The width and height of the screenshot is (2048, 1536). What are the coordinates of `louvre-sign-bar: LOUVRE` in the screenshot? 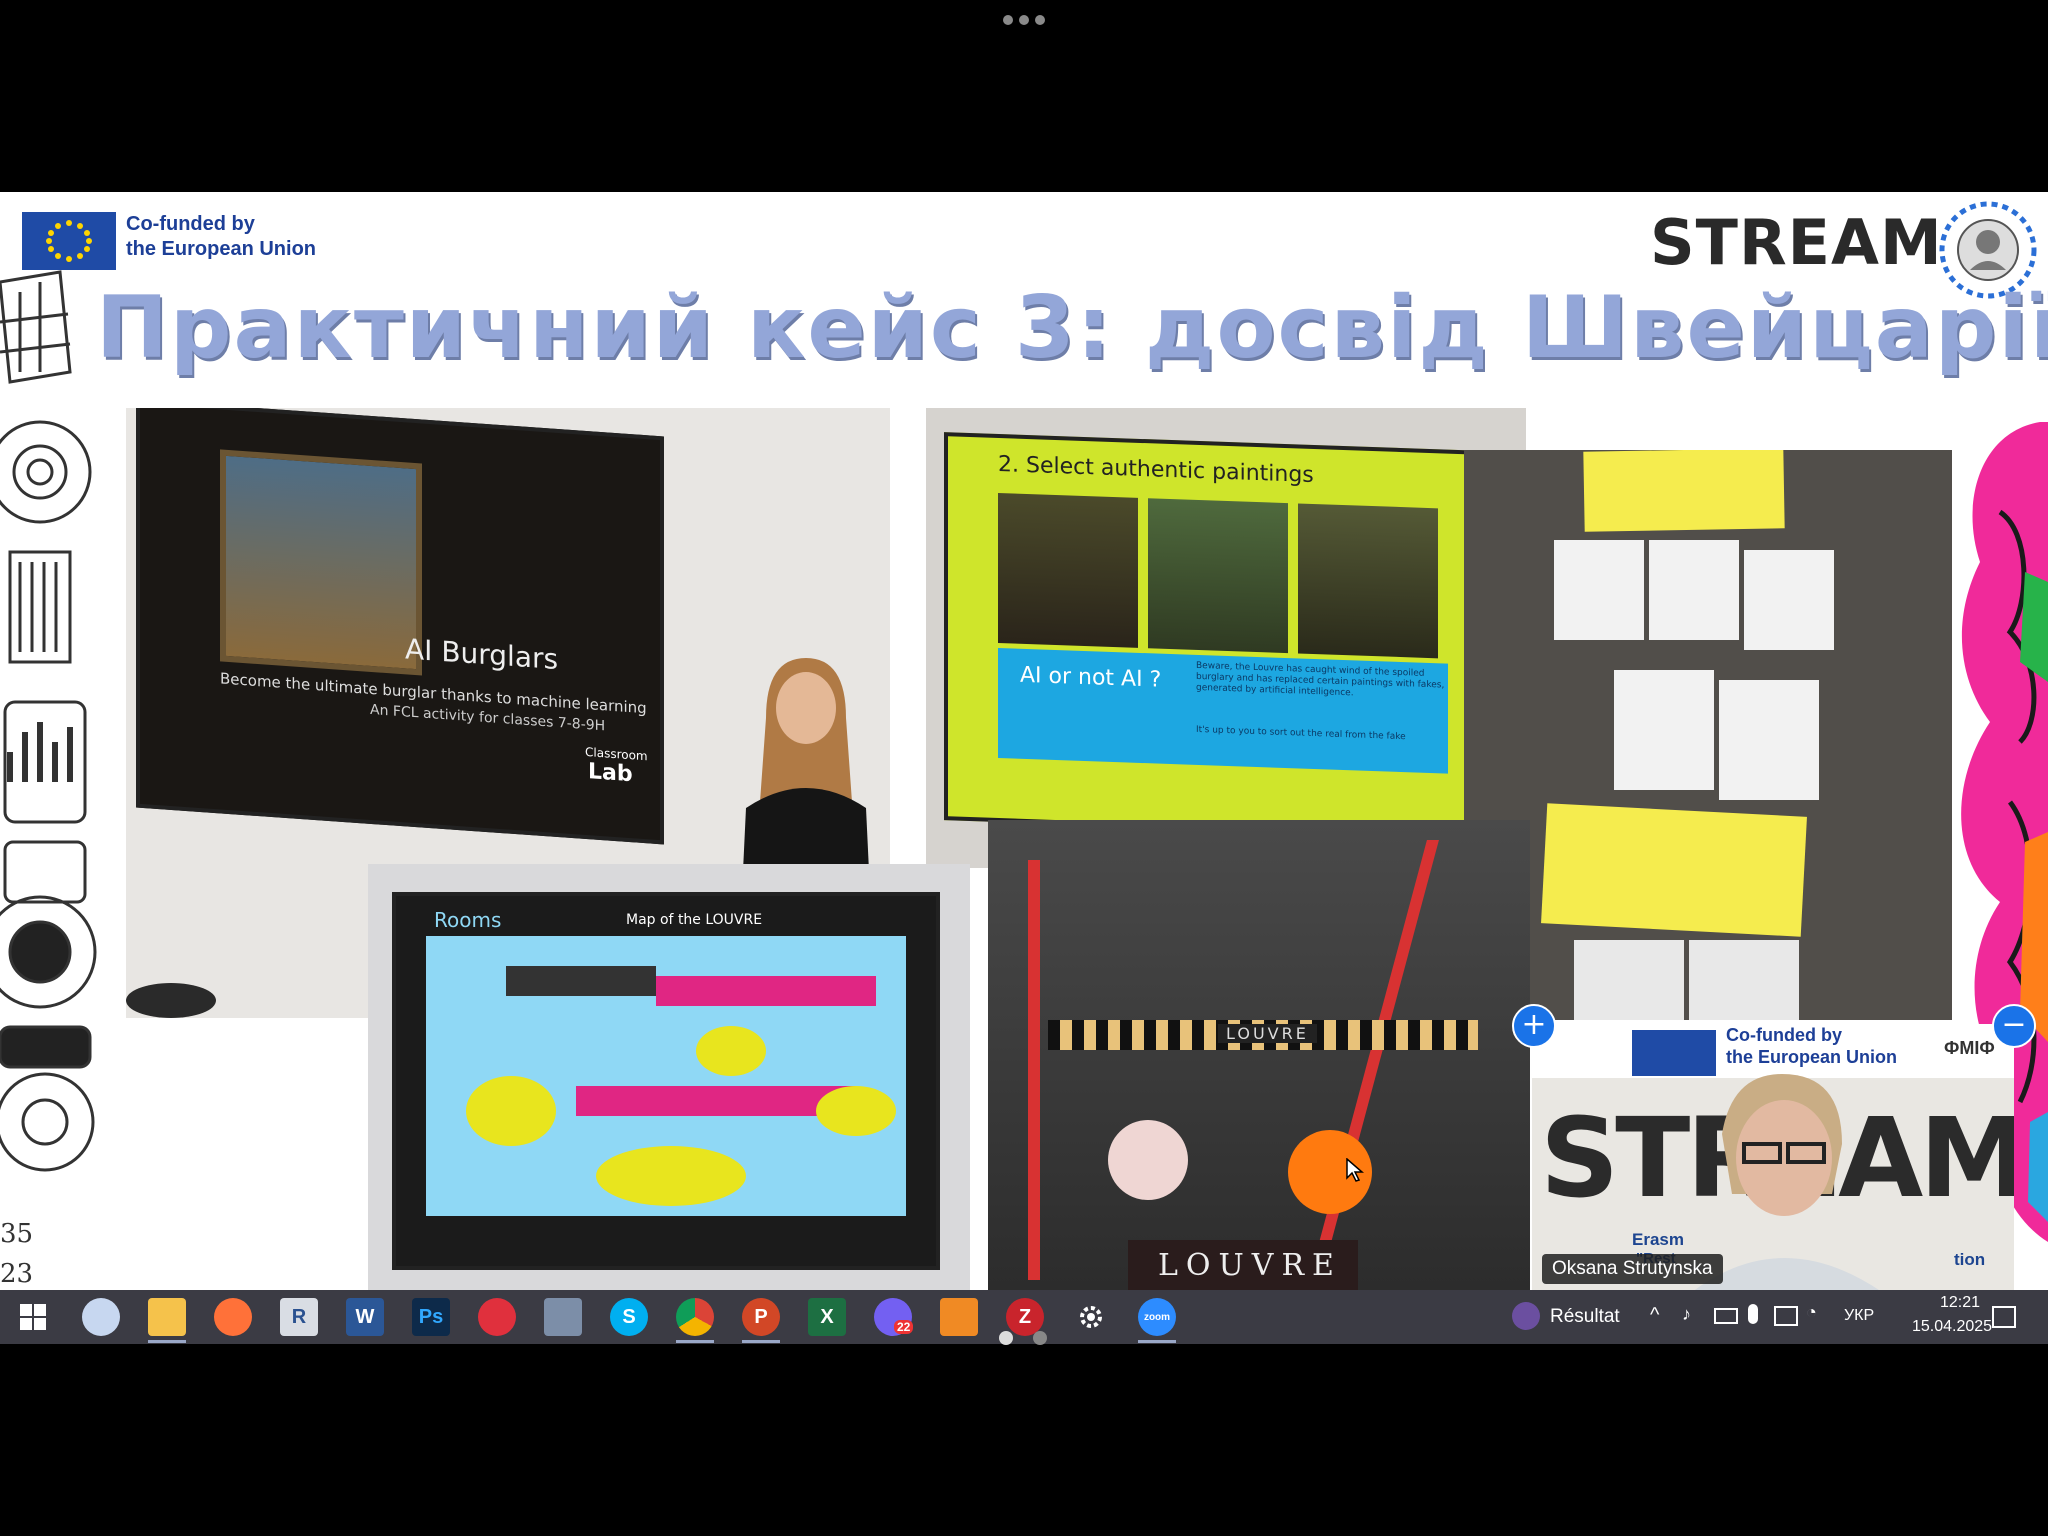 It's located at (1263, 1035).